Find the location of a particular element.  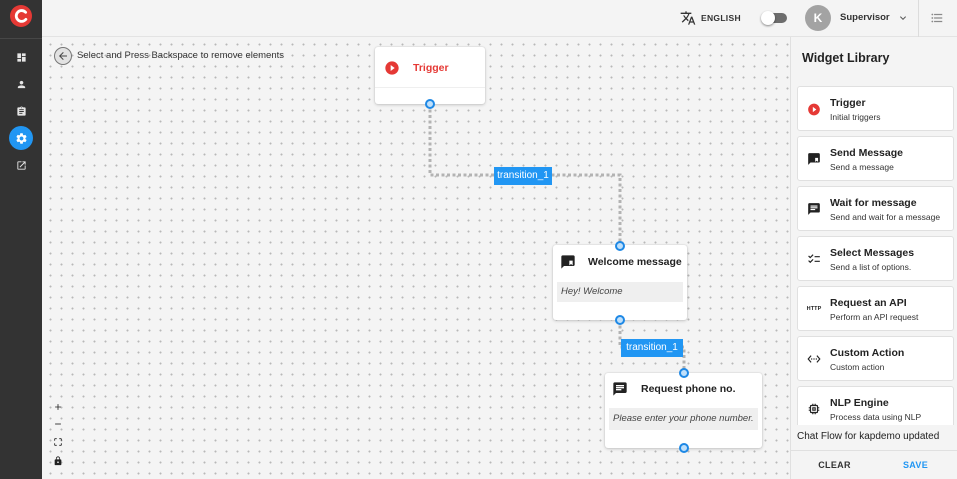

widget-select-messages: Select Messages Send a list of options. is located at coordinates (875, 258).